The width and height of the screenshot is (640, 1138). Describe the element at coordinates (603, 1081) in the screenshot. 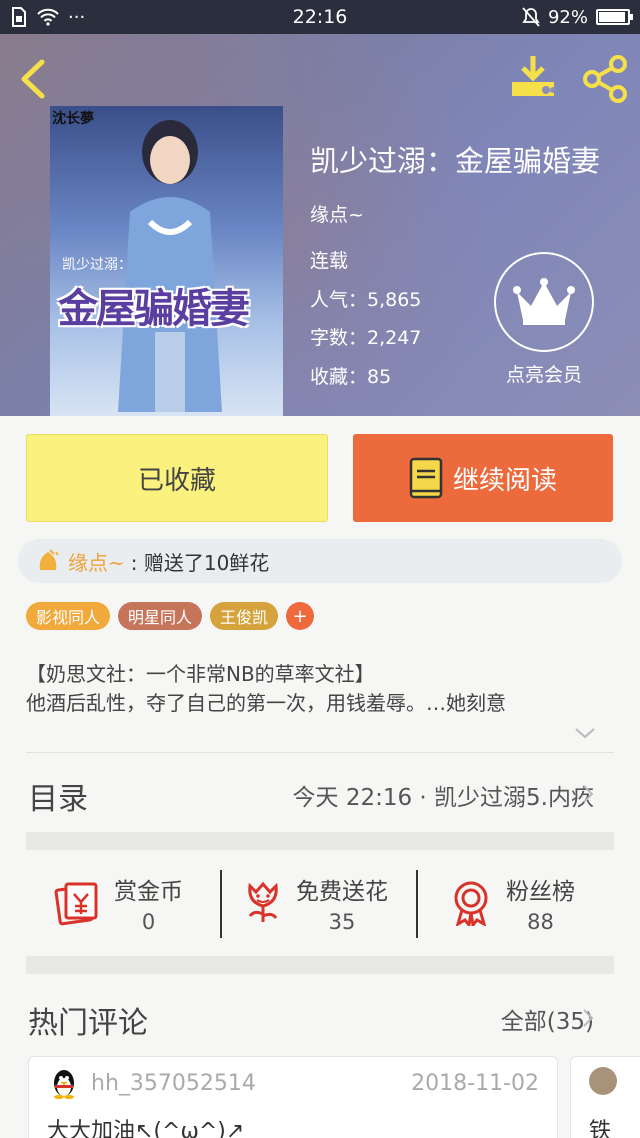

I see `avatar` at that location.